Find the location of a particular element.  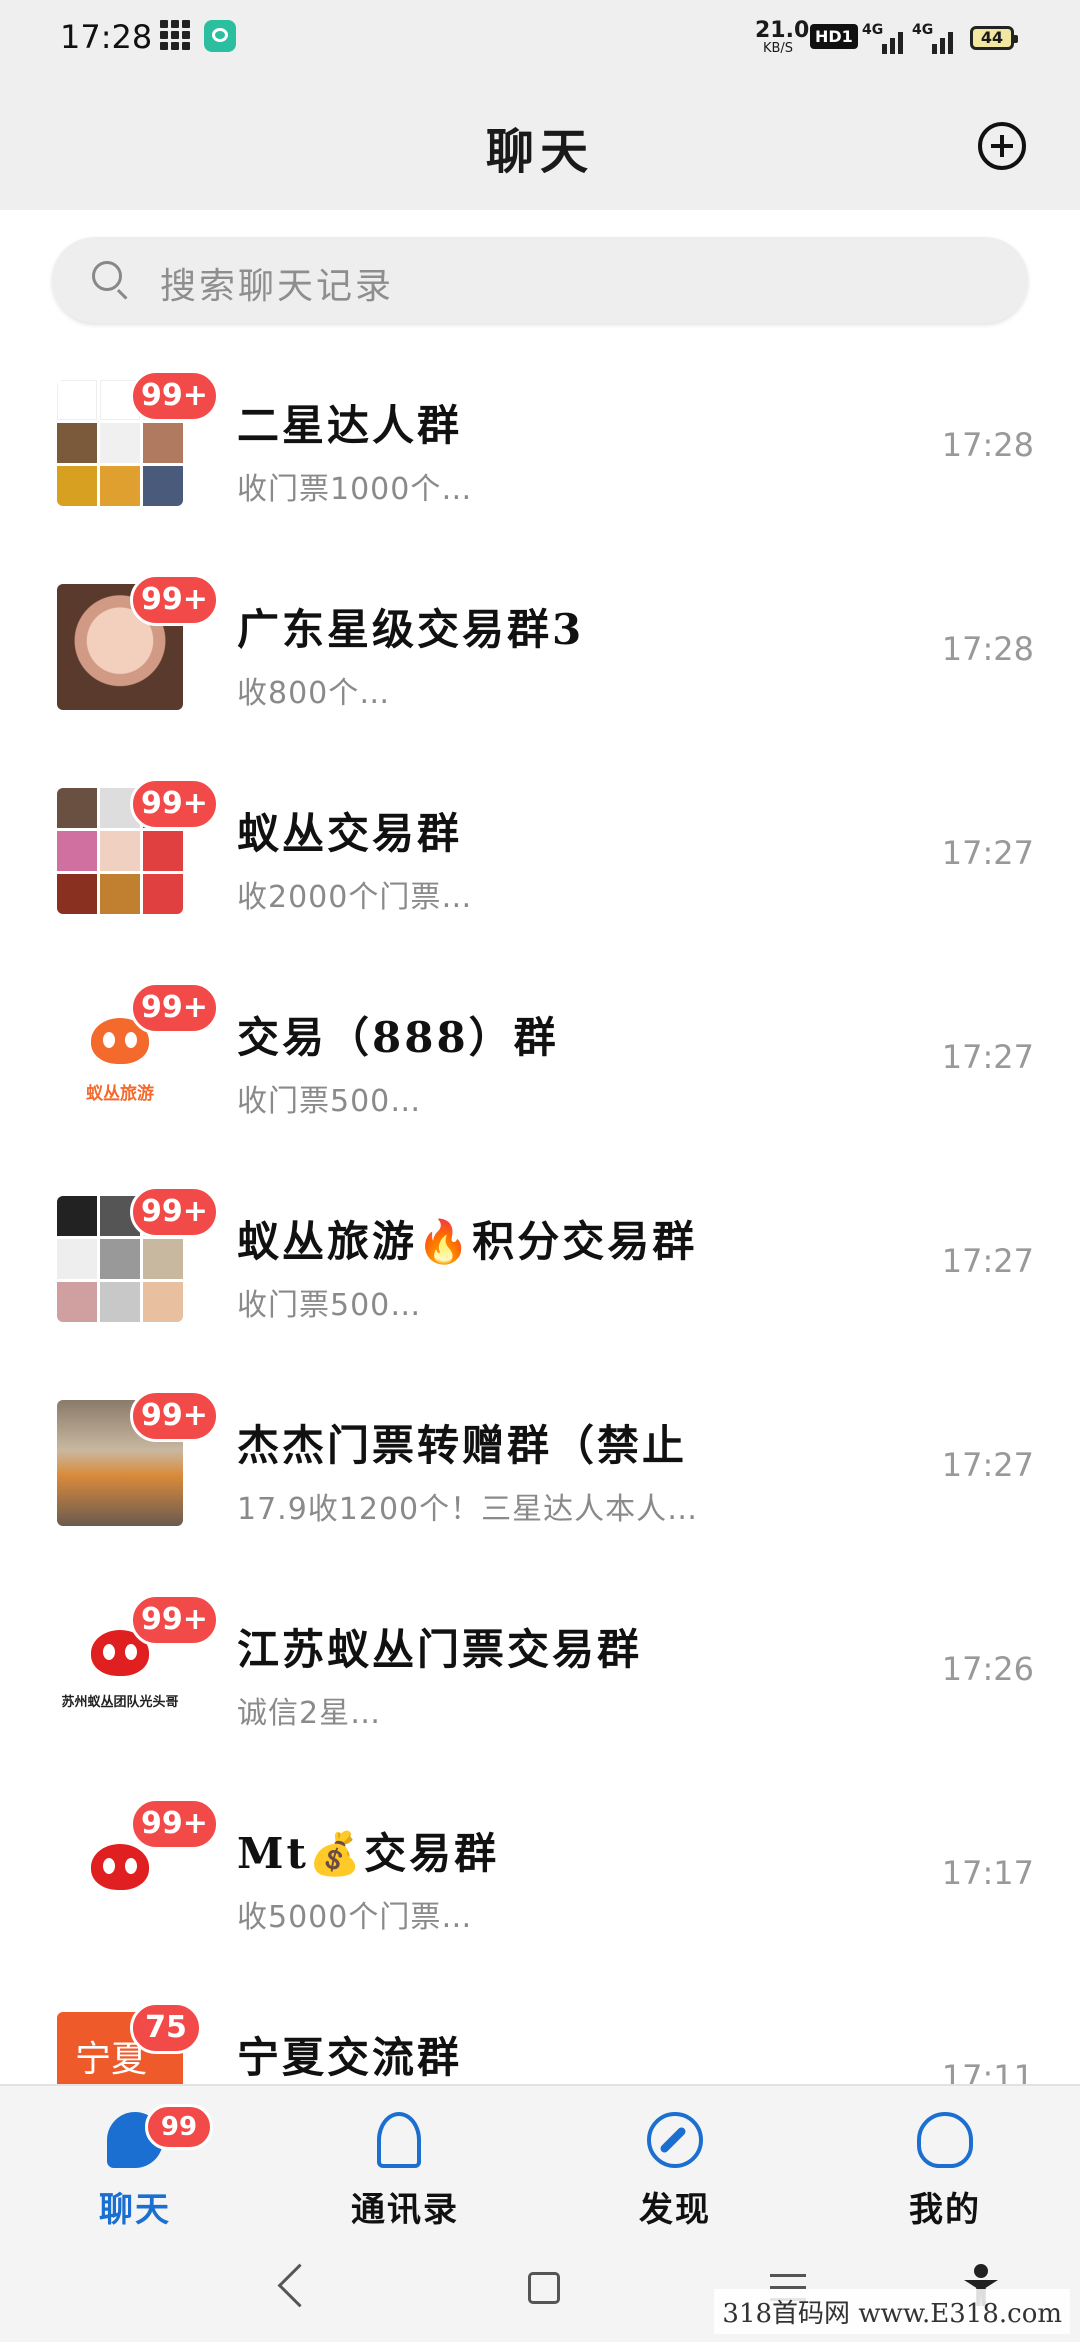

chat-name: 宁夏交流群 is located at coordinates (350, 2057).